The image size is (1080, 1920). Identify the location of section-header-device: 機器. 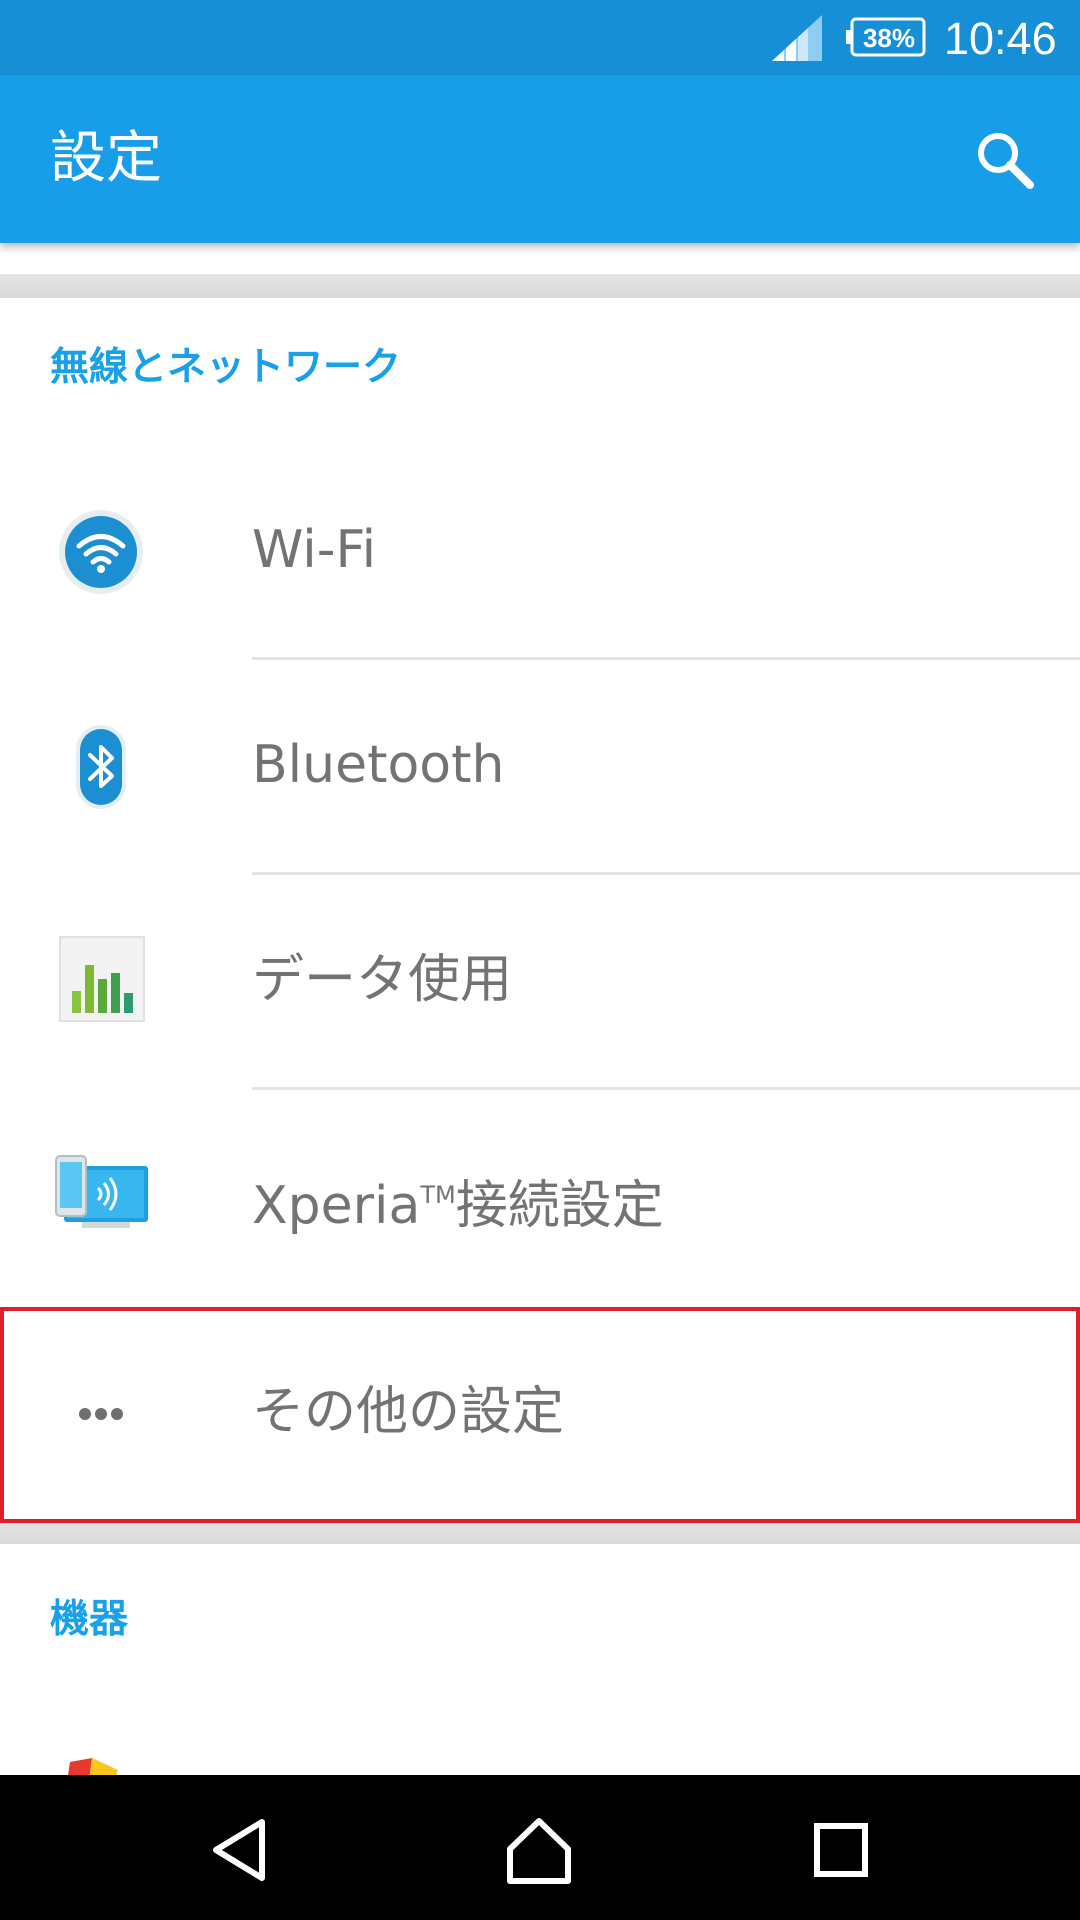
(89, 1619).